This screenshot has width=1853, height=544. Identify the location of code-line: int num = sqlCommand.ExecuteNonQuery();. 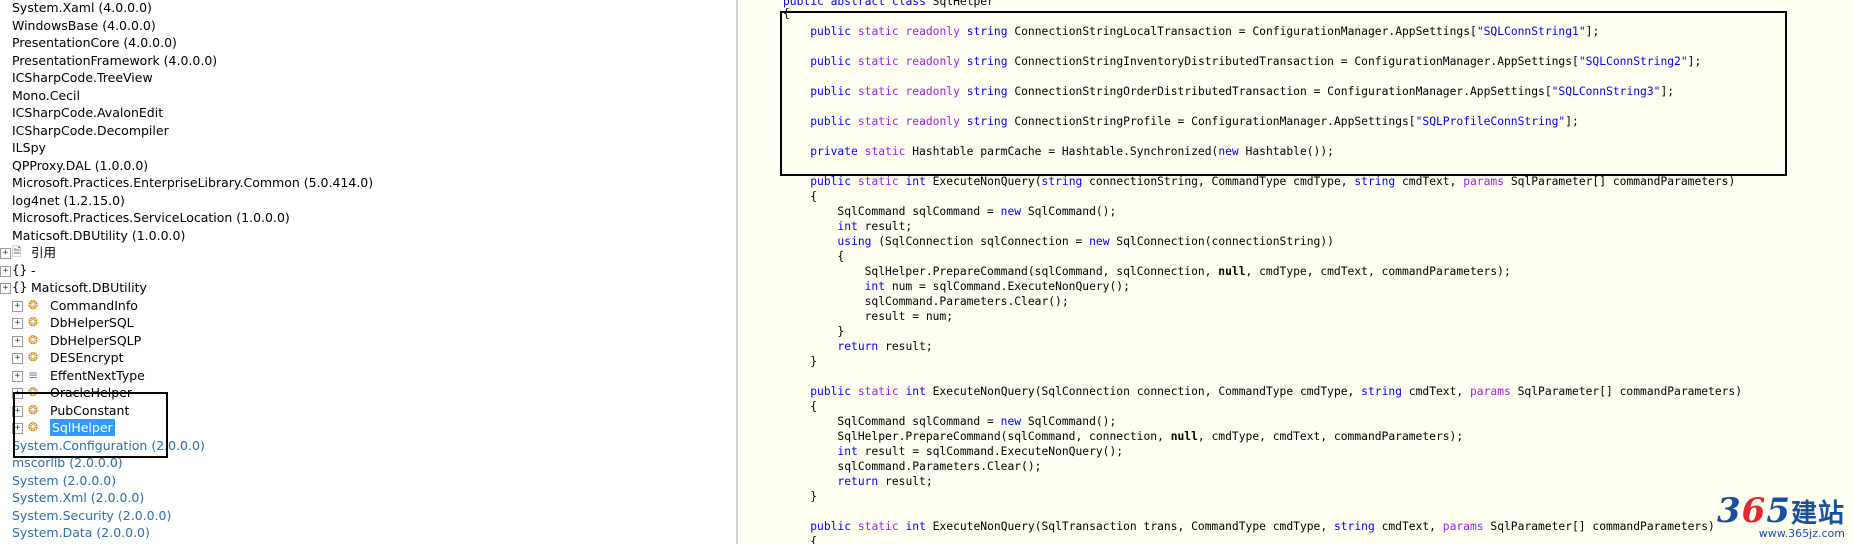
(997, 286).